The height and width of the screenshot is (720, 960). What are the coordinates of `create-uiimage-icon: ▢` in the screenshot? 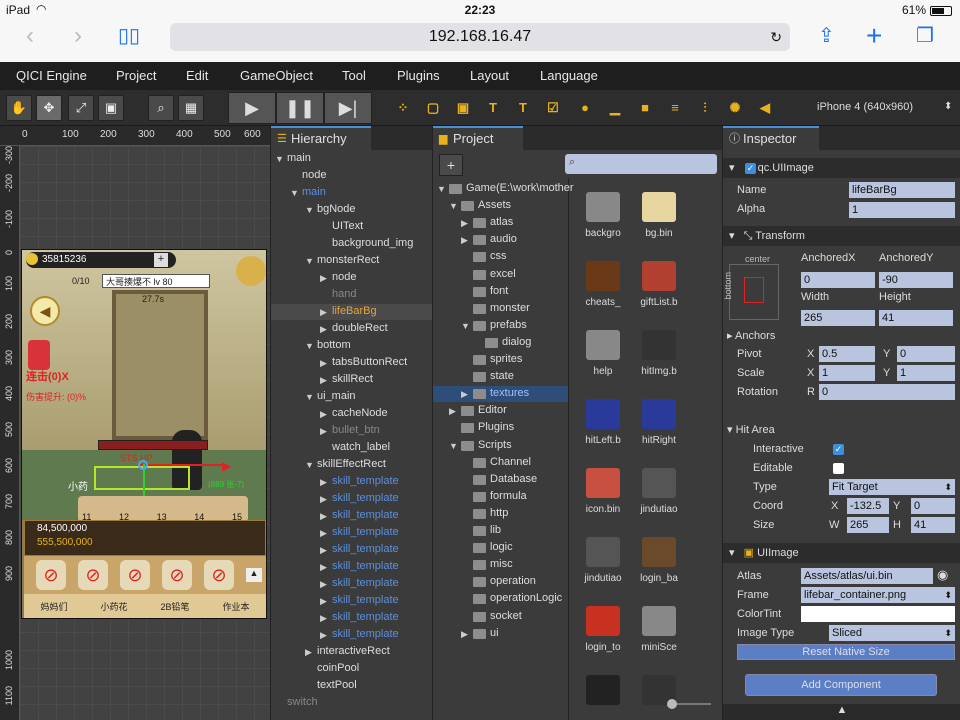 It's located at (433, 108).